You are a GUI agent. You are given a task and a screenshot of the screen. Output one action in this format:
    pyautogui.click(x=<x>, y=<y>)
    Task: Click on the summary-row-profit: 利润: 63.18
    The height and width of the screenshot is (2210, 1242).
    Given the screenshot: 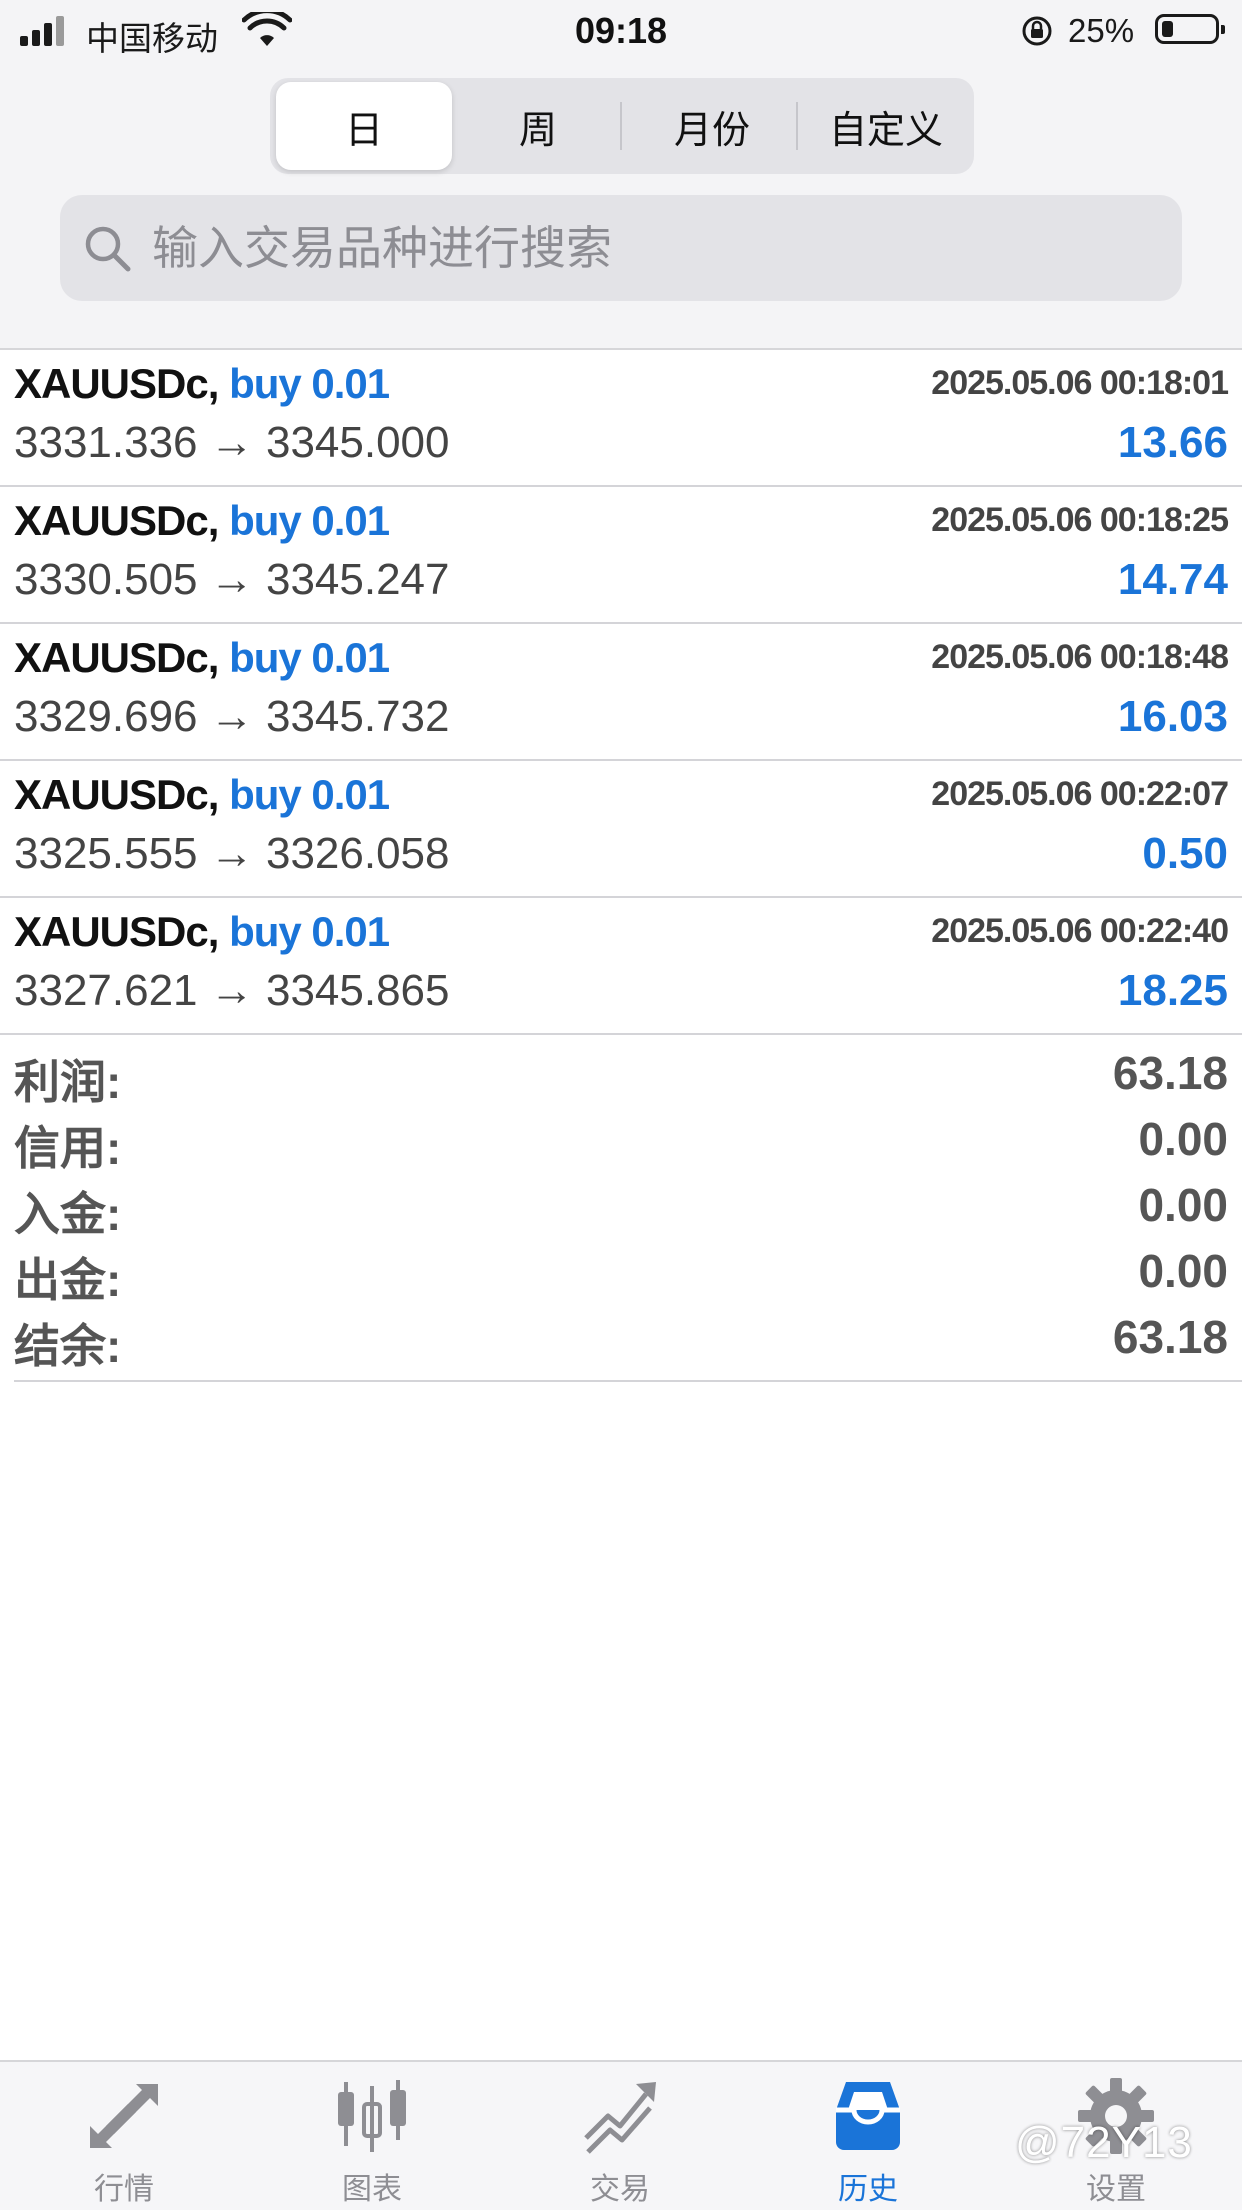 What is the action you would take?
    pyautogui.click(x=628, y=1075)
    